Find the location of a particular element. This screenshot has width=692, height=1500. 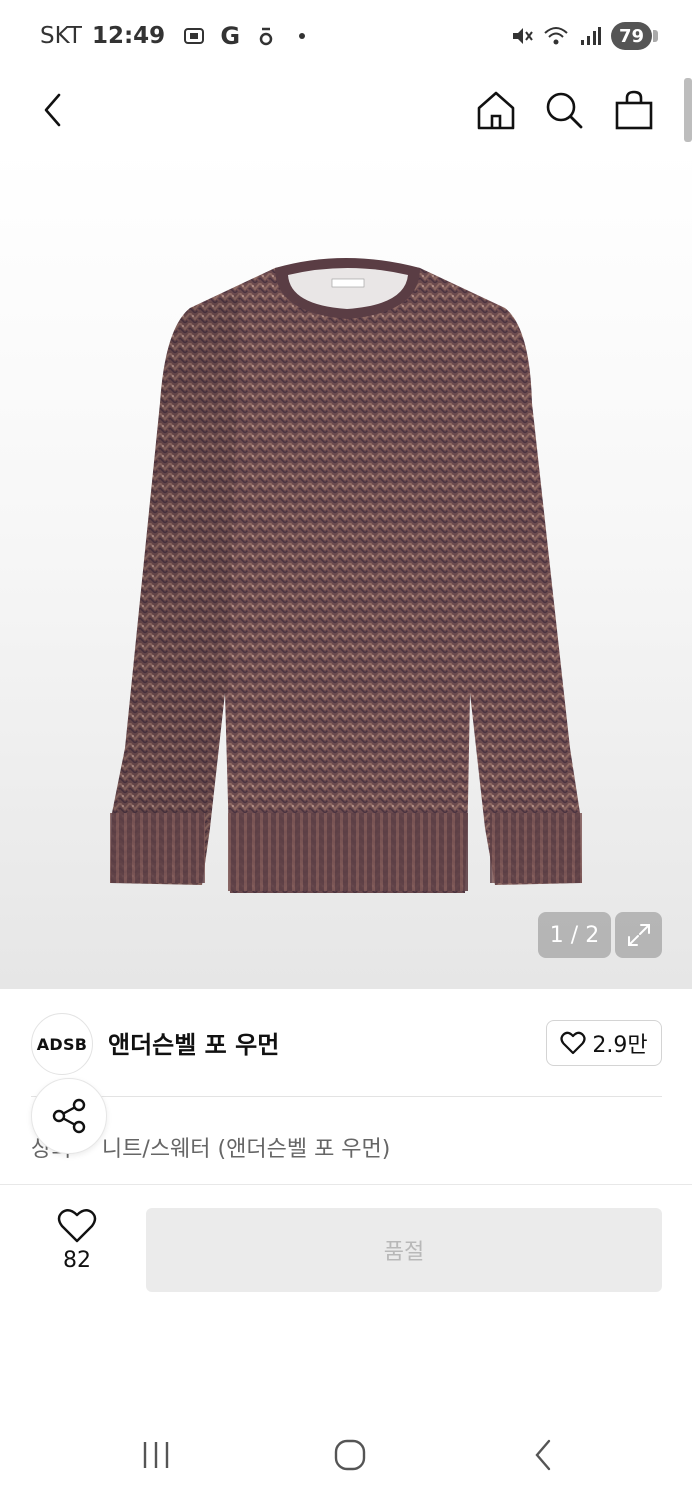

brand-like-button: 2.9만 is located at coordinates (604, 1043).